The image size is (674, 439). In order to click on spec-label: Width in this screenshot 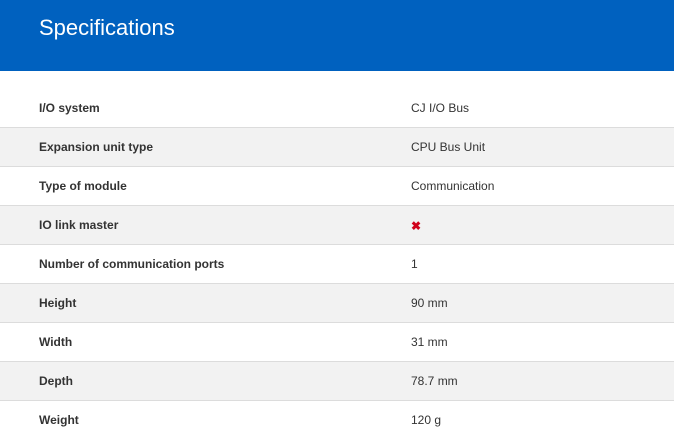, I will do `click(56, 342)`.